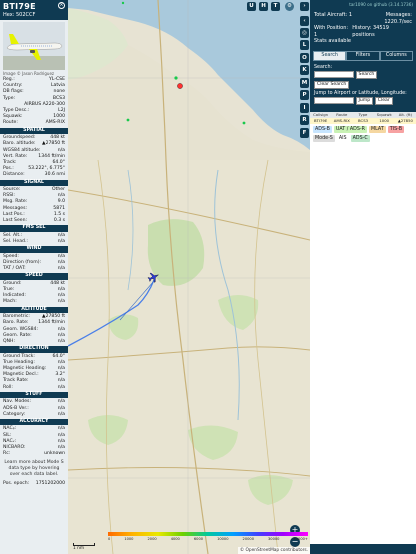 This screenshot has height=554, width=416. What do you see at coordinates (14, 269) in the screenshot?
I see `detail-label: TAT / OAT:` at bounding box center [14, 269].